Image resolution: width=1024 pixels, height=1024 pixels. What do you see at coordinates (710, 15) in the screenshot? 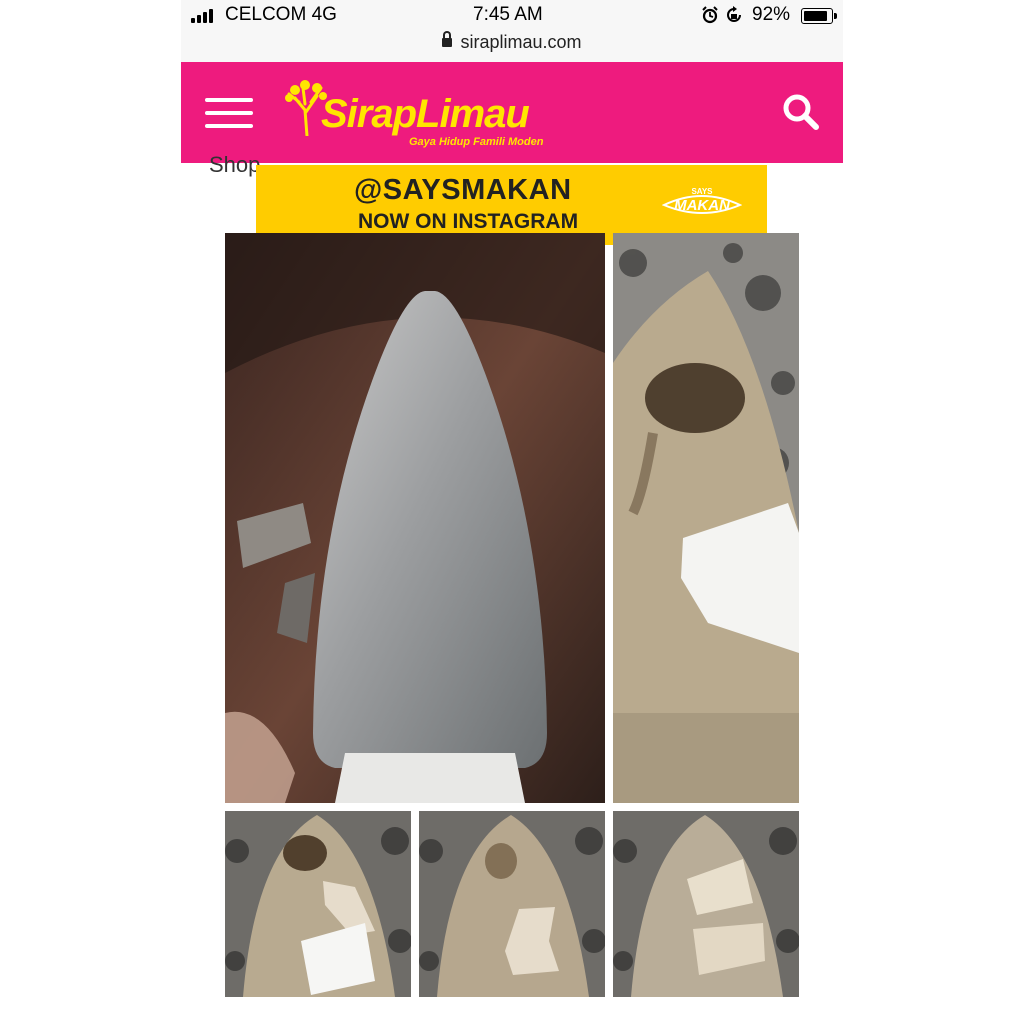
I see `alarm-icon` at bounding box center [710, 15].